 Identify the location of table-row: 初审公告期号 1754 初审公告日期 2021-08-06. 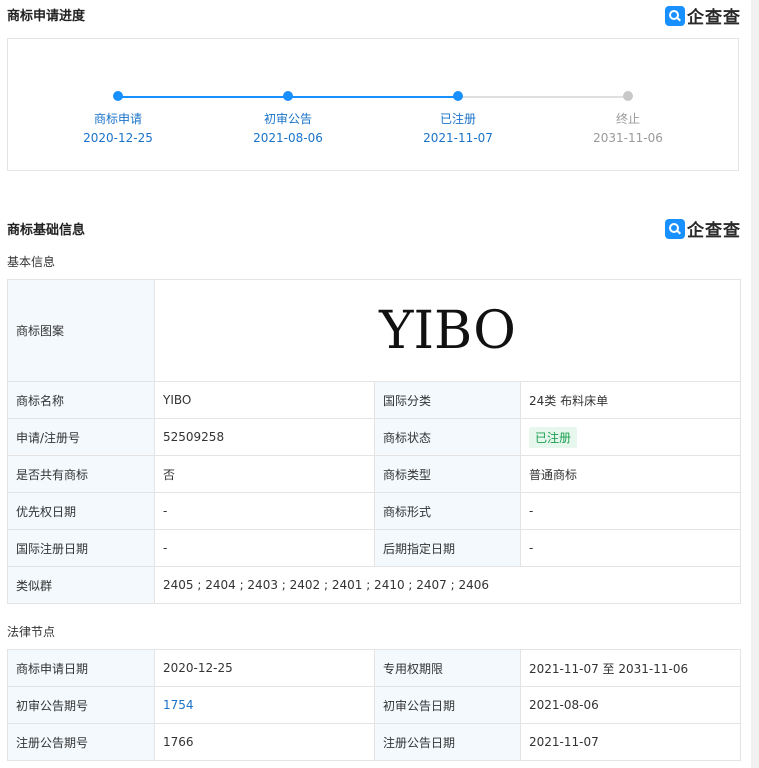
(374, 705).